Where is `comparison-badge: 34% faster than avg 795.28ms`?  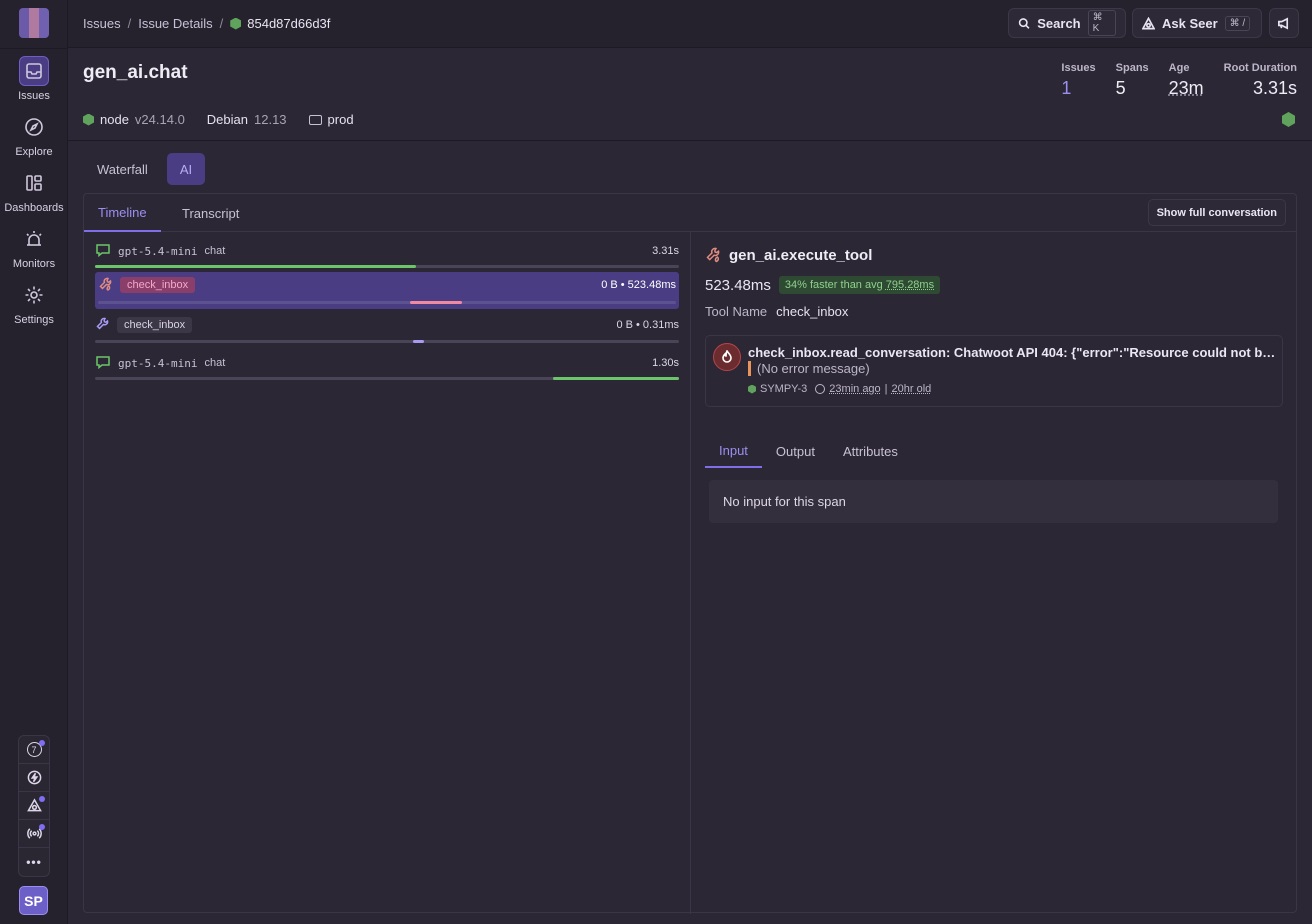 comparison-badge: 34% faster than avg 795.28ms is located at coordinates (859, 285).